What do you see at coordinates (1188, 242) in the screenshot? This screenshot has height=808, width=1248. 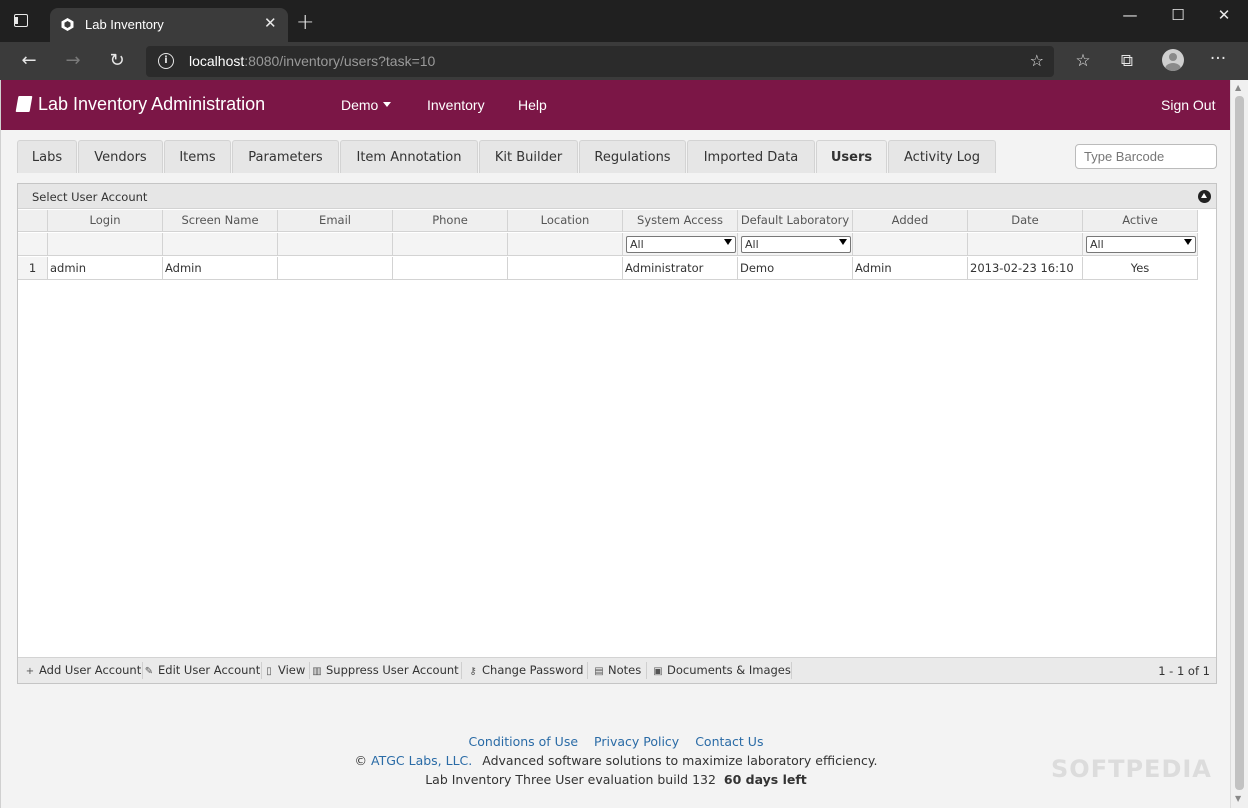 I see `dropdown-arrow-icon` at bounding box center [1188, 242].